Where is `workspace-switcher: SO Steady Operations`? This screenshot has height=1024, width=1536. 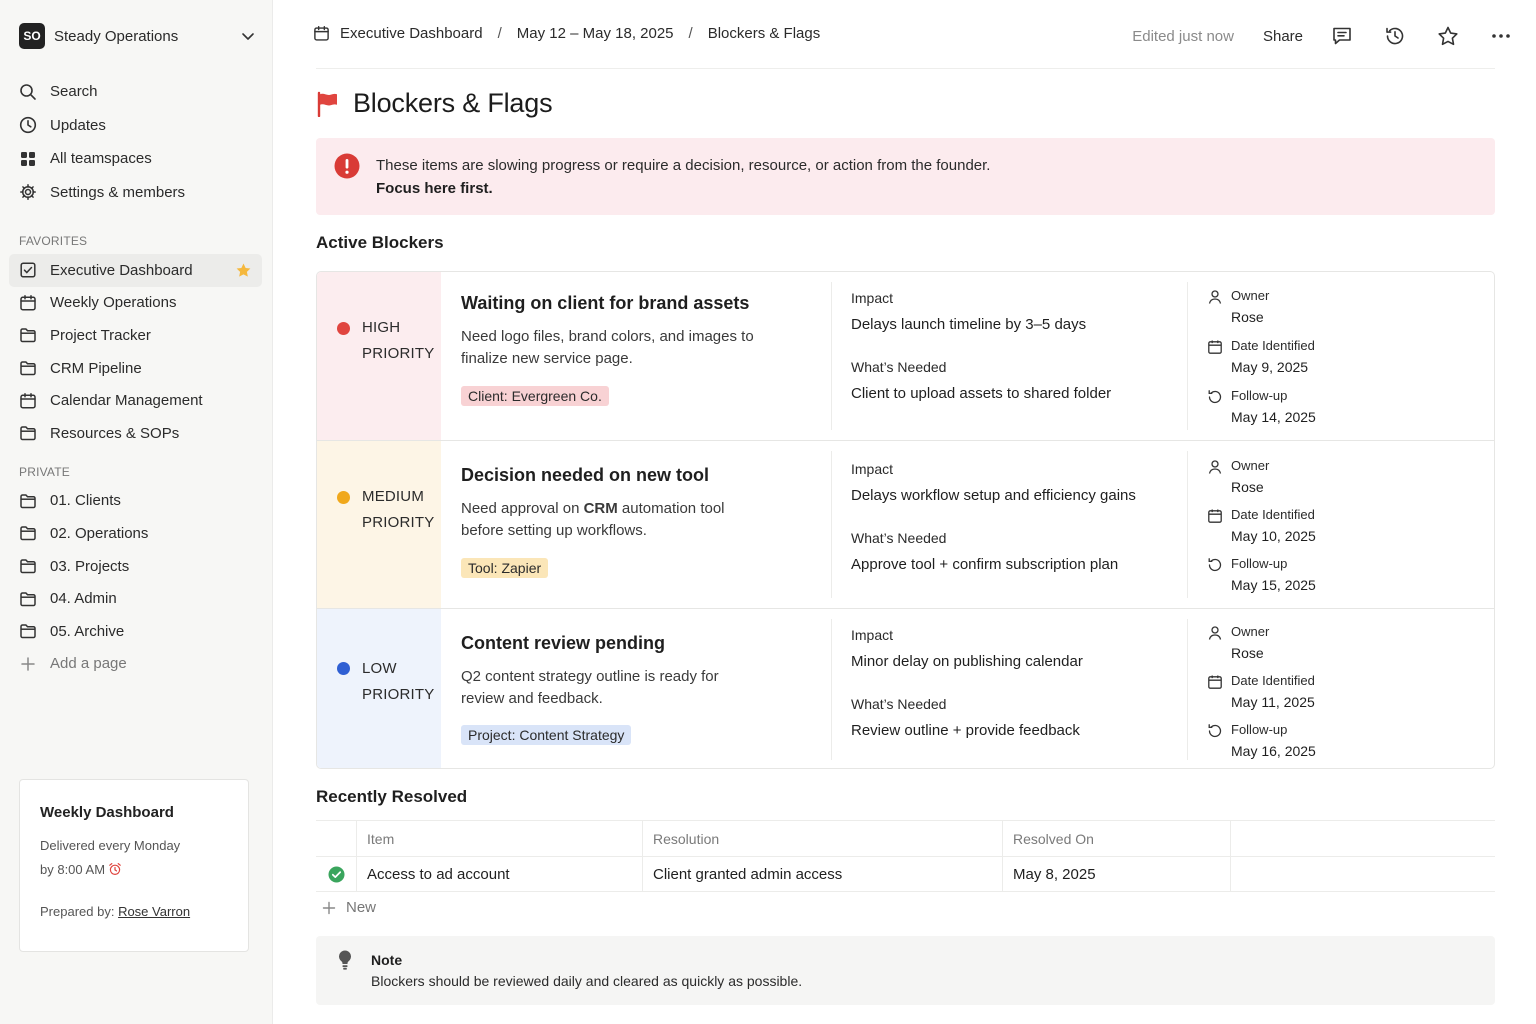 workspace-switcher: SO Steady Operations is located at coordinates (137, 36).